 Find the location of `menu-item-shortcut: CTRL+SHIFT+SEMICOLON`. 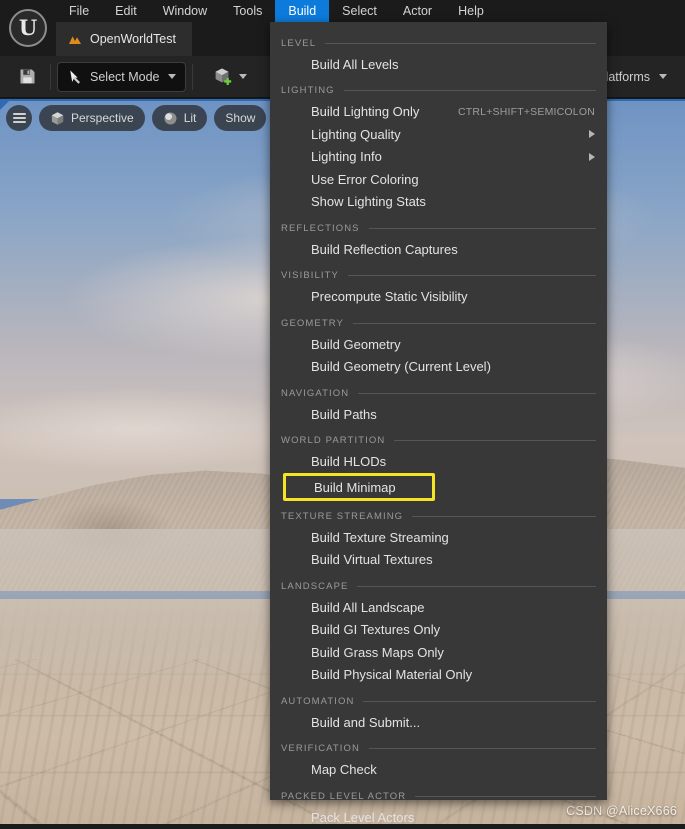

menu-item-shortcut: CTRL+SHIFT+SEMICOLON is located at coordinates (526, 111).